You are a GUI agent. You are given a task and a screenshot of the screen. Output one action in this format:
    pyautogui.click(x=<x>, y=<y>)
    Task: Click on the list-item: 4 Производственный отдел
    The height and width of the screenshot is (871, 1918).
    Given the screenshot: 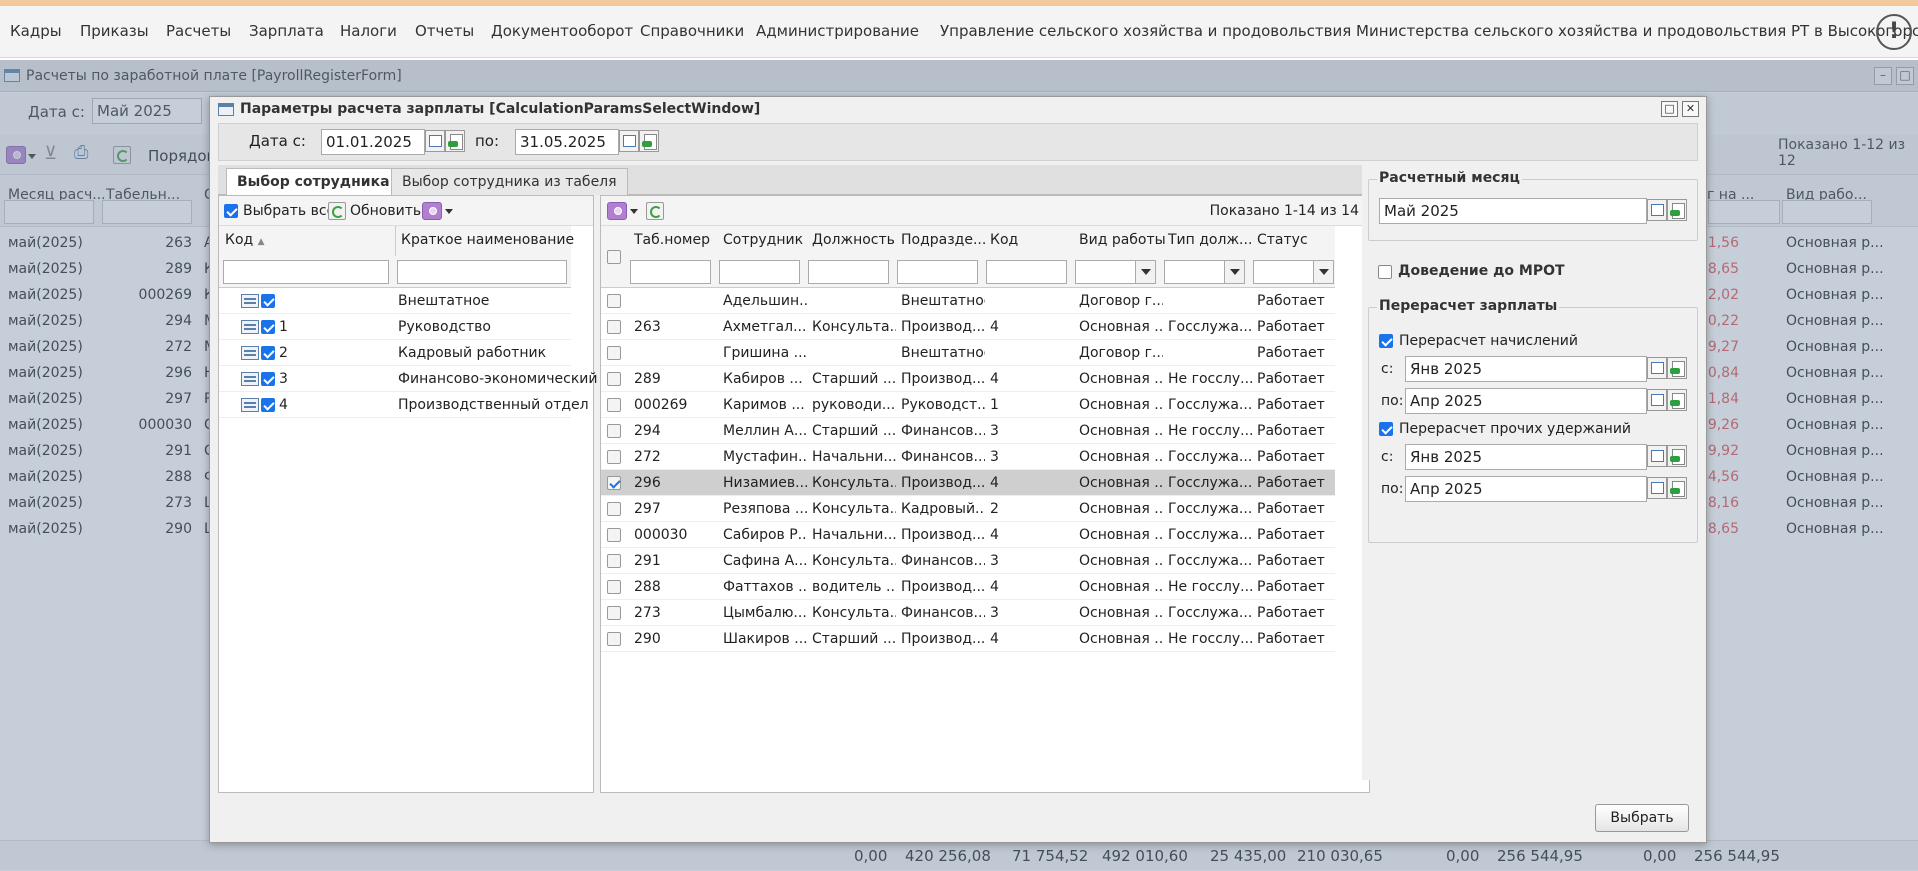 What is the action you would take?
    pyautogui.click(x=404, y=405)
    